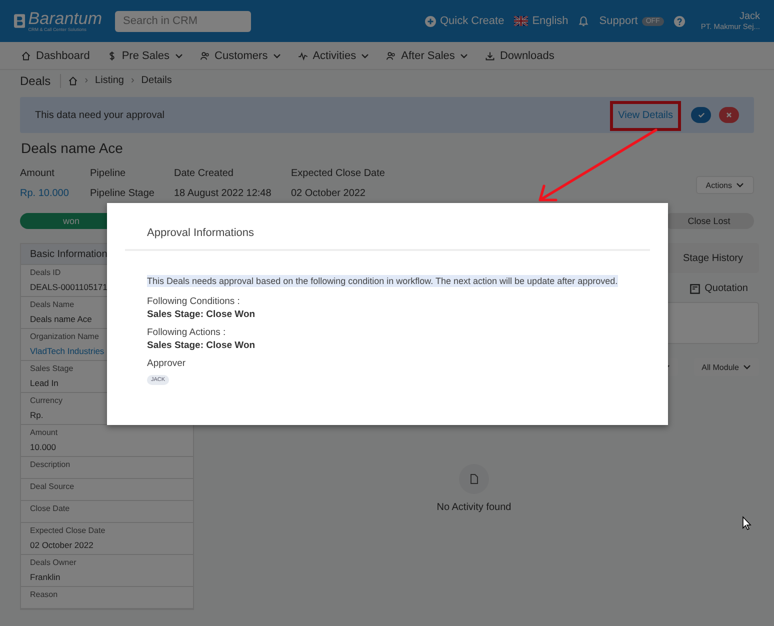 The image size is (774, 626). I want to click on approve-button, so click(701, 115).